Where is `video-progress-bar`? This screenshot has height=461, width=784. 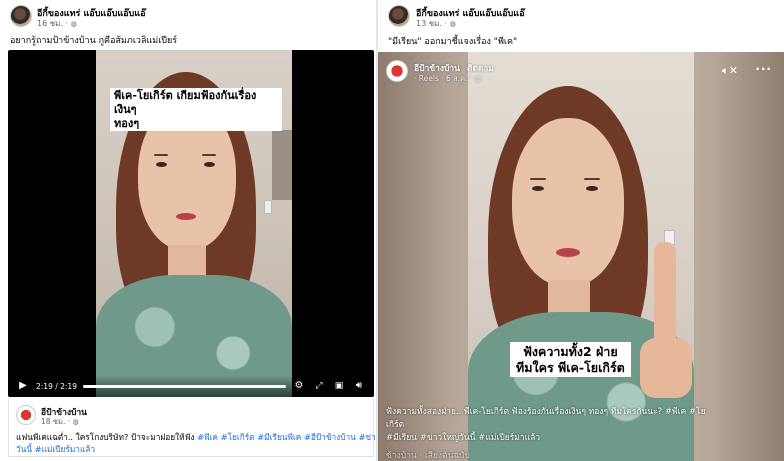
video-progress-bar is located at coordinates (184, 386).